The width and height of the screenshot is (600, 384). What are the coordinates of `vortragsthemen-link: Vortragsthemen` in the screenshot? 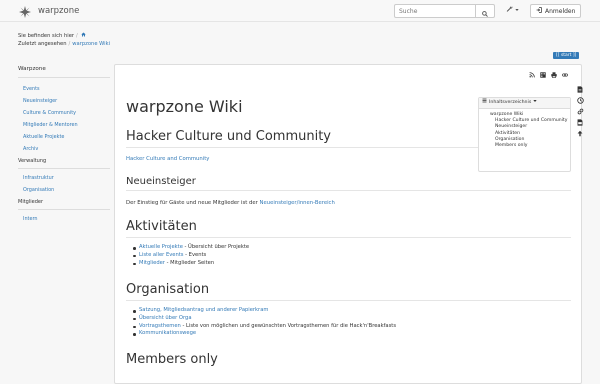 It's located at (160, 326).